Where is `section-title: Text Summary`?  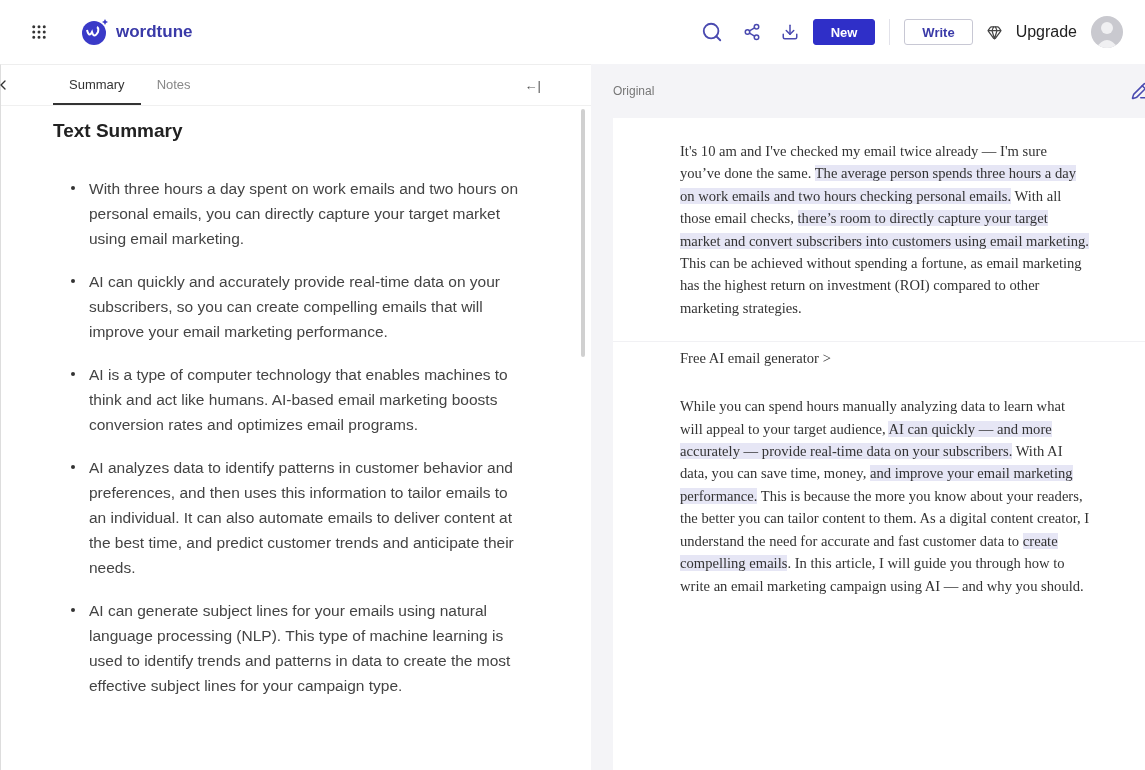
section-title: Text Summary is located at coordinates (118, 131).